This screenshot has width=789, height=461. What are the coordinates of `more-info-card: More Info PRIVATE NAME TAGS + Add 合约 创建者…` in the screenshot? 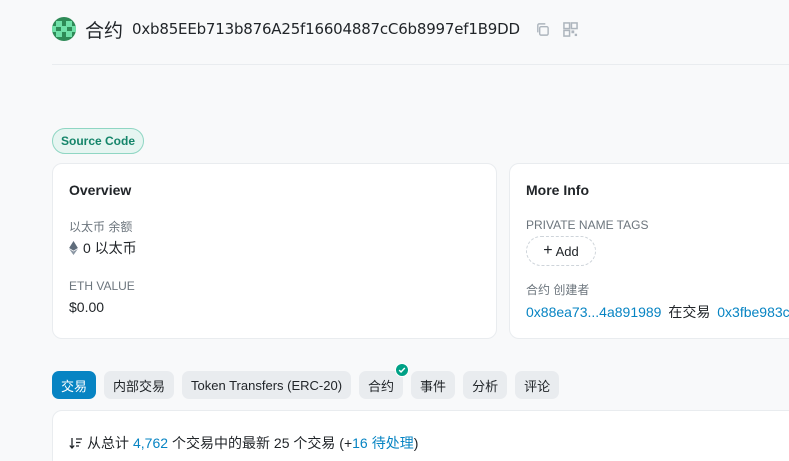 It's located at (649, 251).